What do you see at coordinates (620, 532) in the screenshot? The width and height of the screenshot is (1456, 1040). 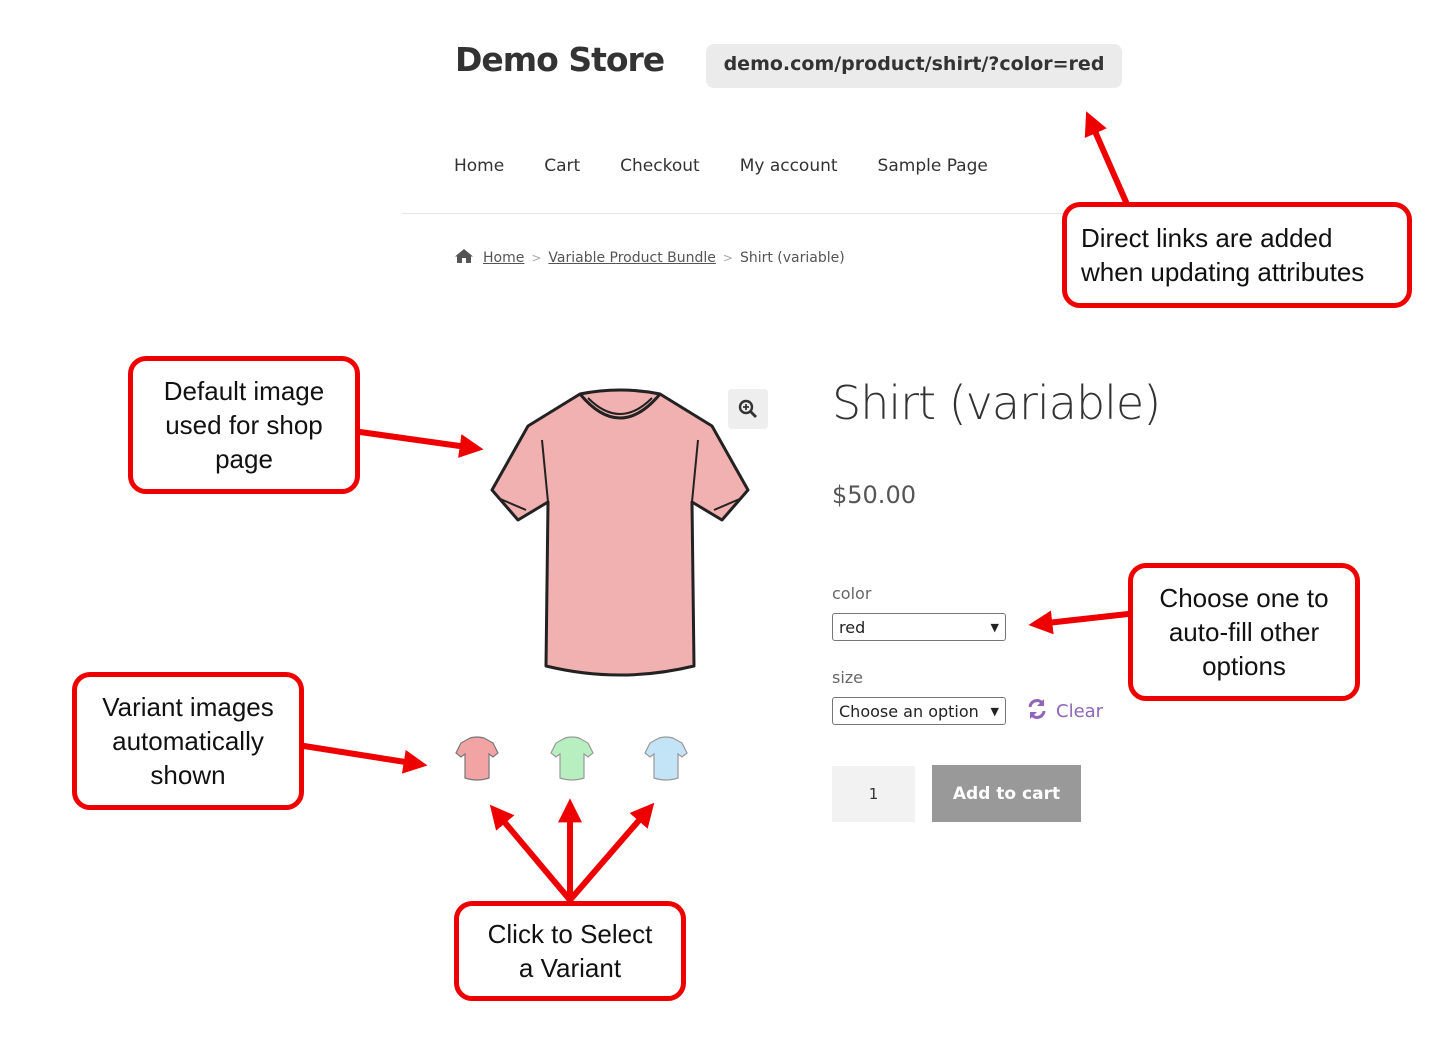 I see `shirt-body` at bounding box center [620, 532].